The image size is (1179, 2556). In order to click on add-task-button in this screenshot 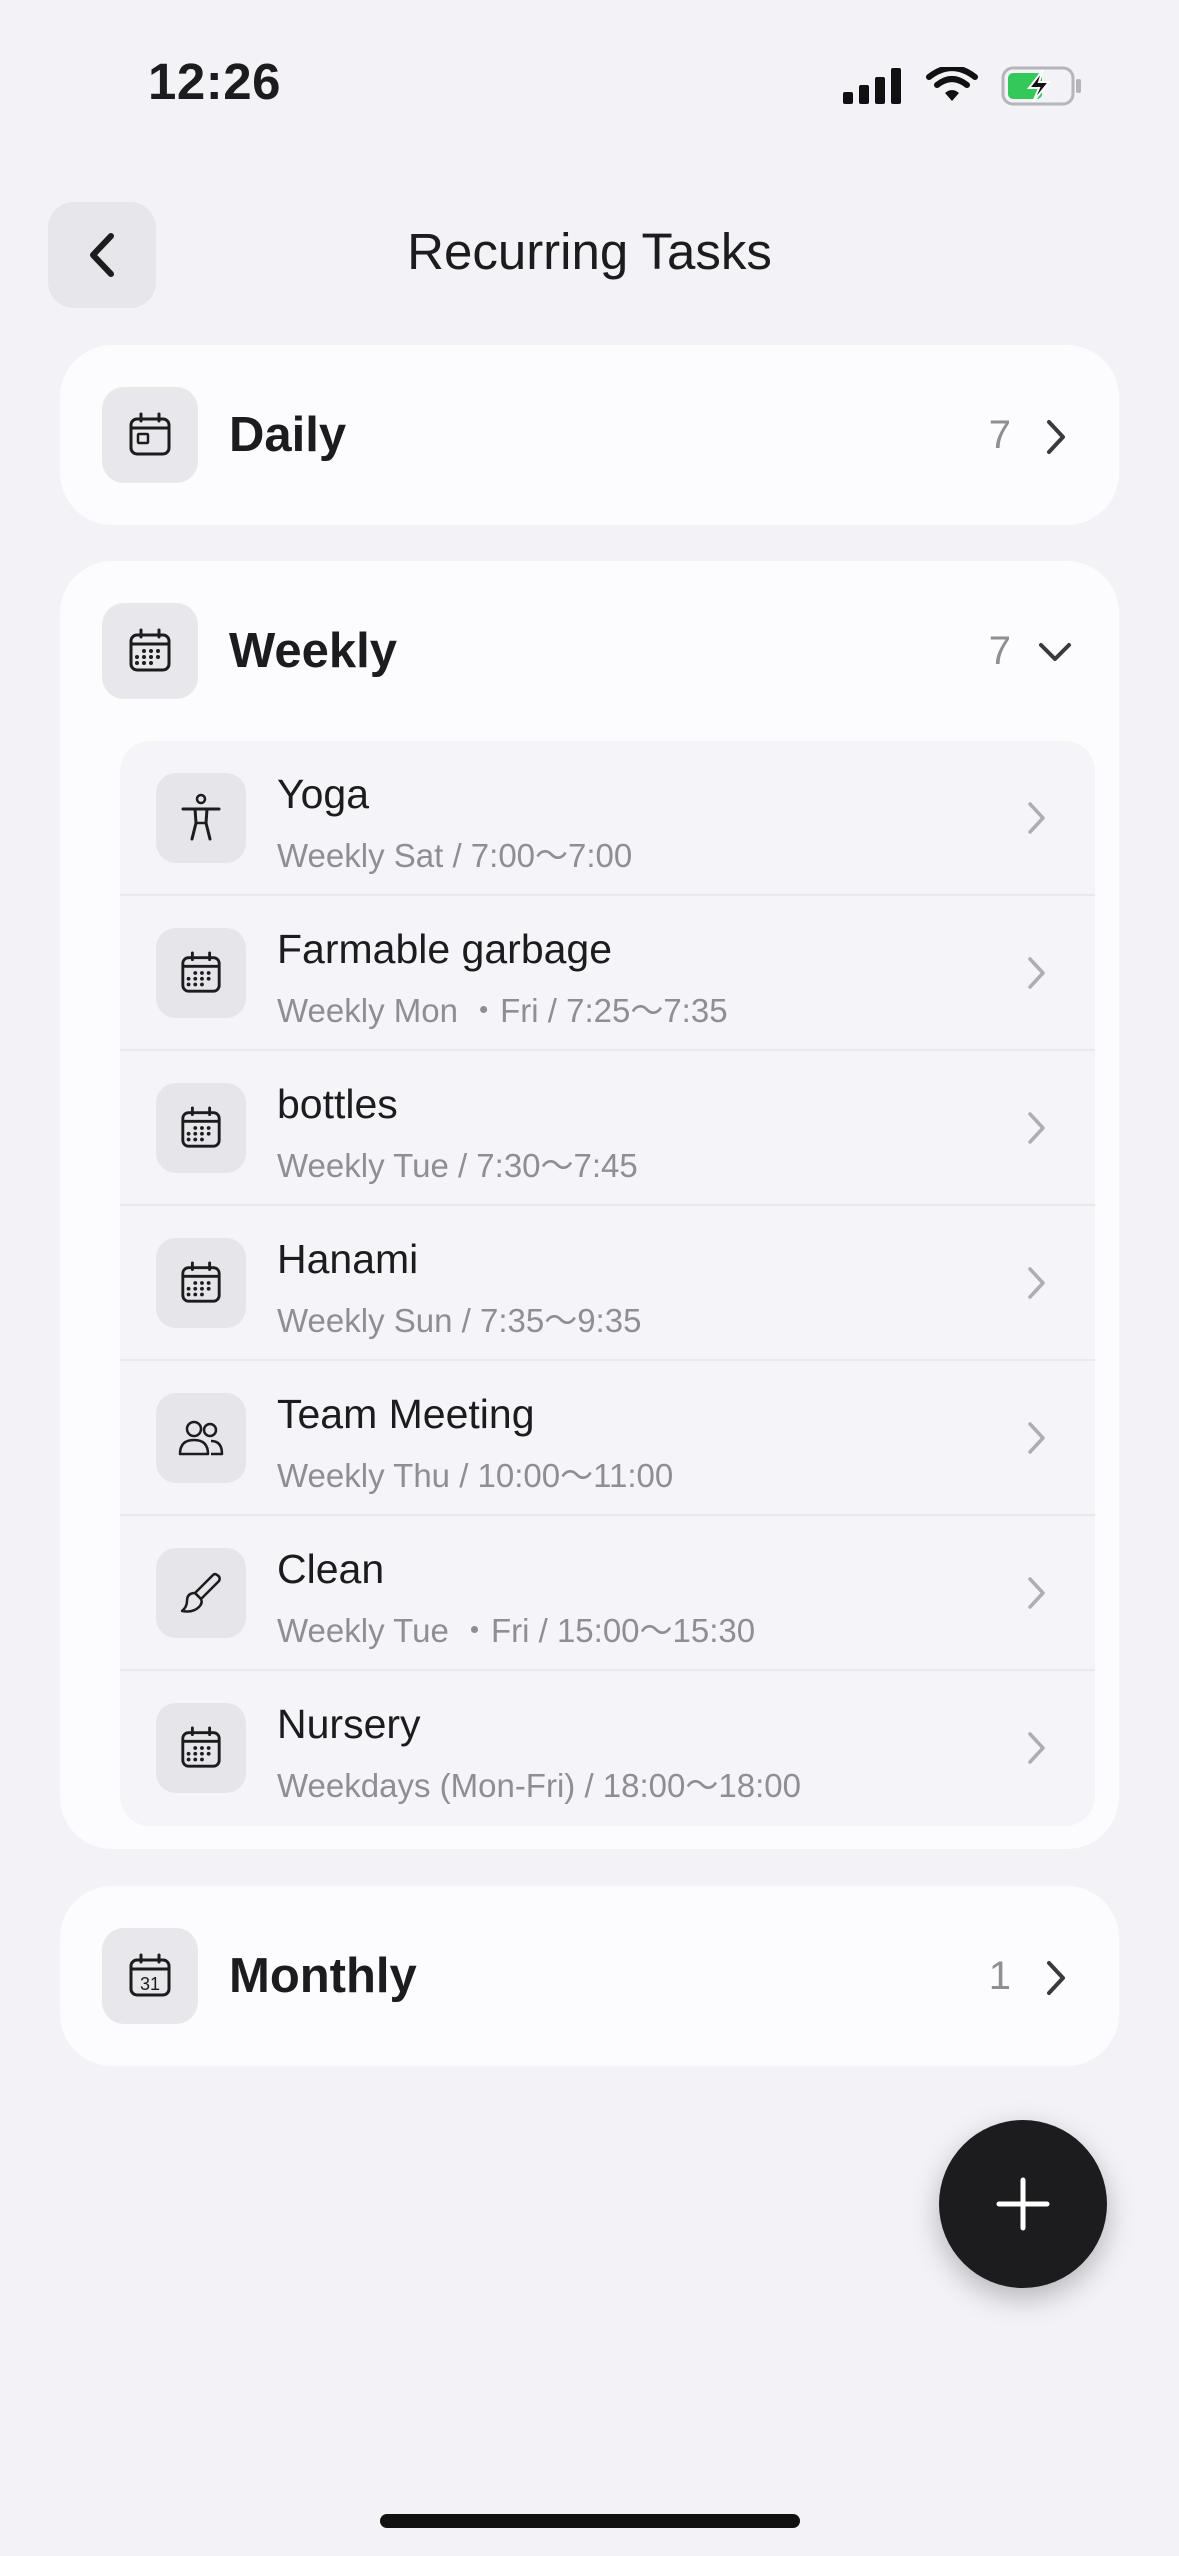, I will do `click(1023, 2204)`.